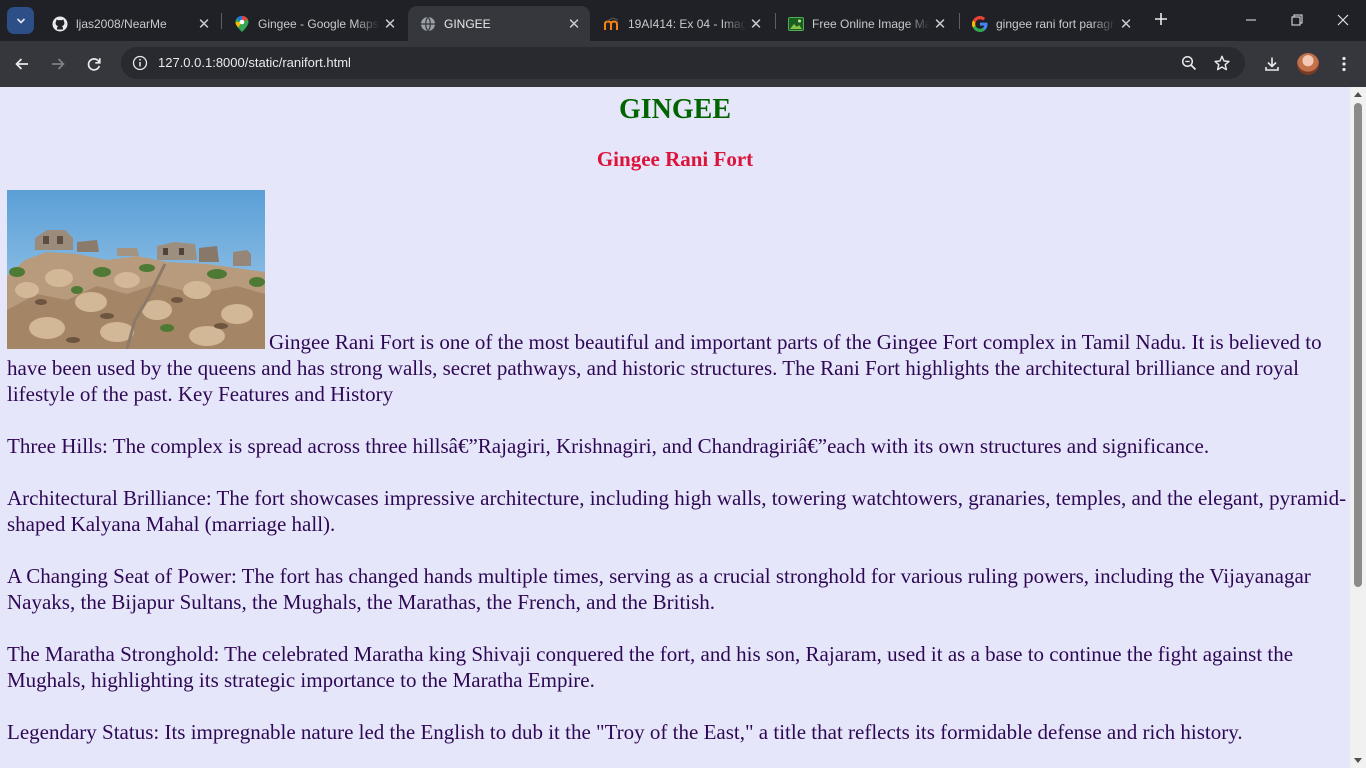  I want to click on github-icon, so click(60, 24).